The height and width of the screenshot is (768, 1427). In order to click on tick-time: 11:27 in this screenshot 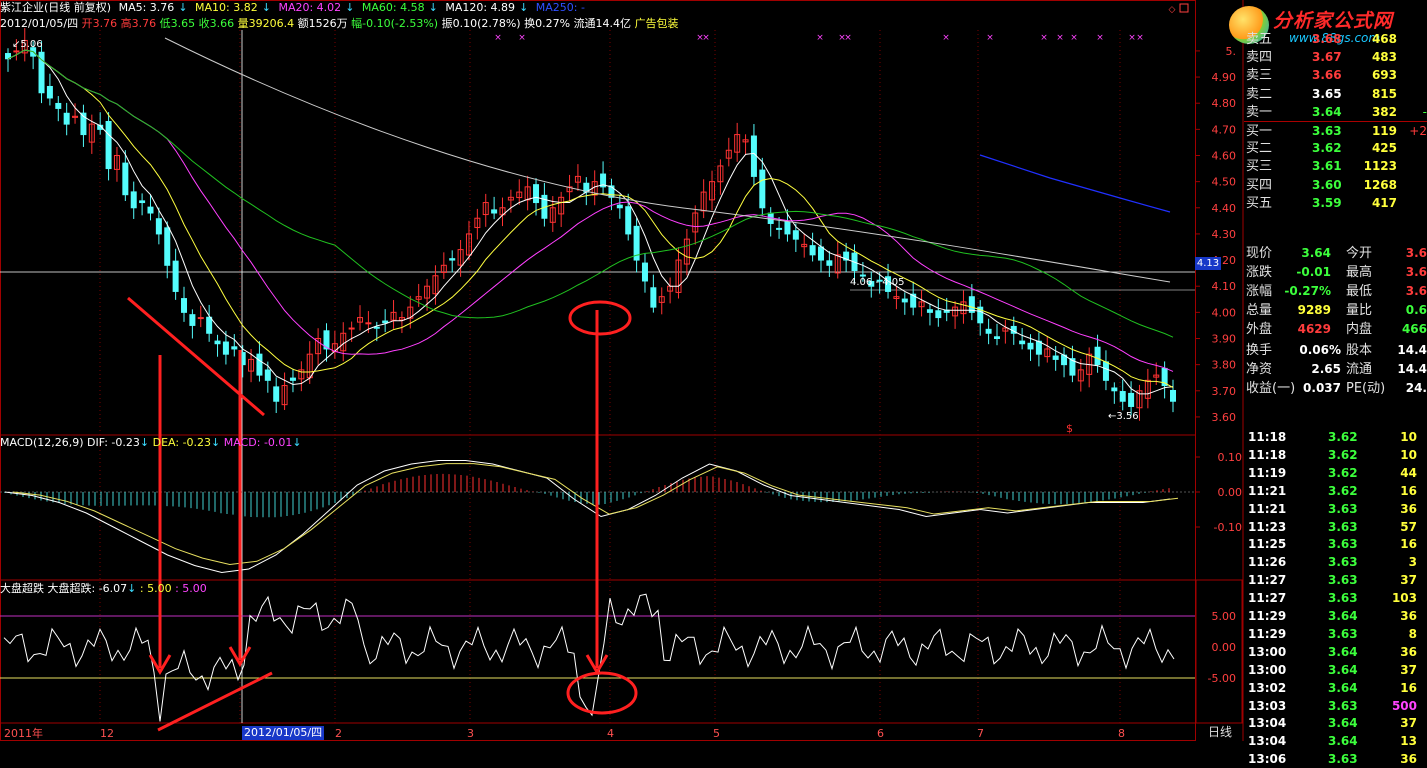, I will do `click(1267, 580)`.